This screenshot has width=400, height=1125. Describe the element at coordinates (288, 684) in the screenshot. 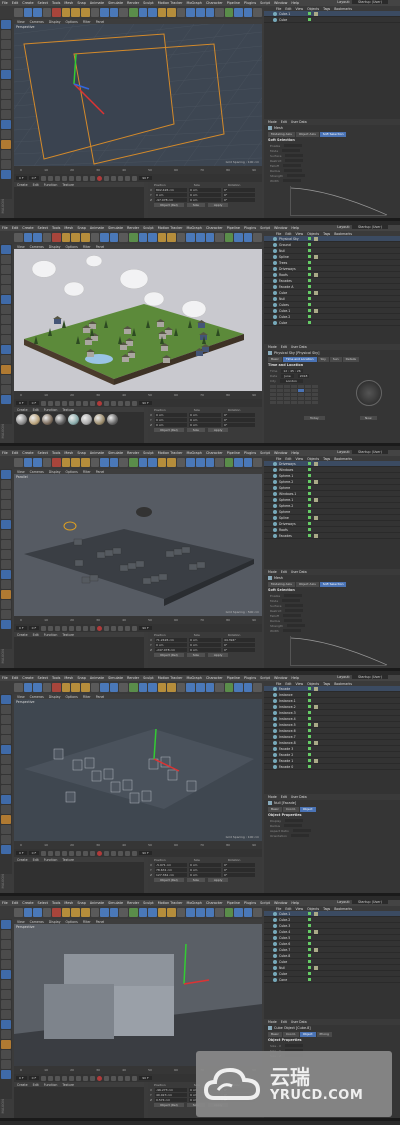

I see `object-menu-item: Edit` at that location.